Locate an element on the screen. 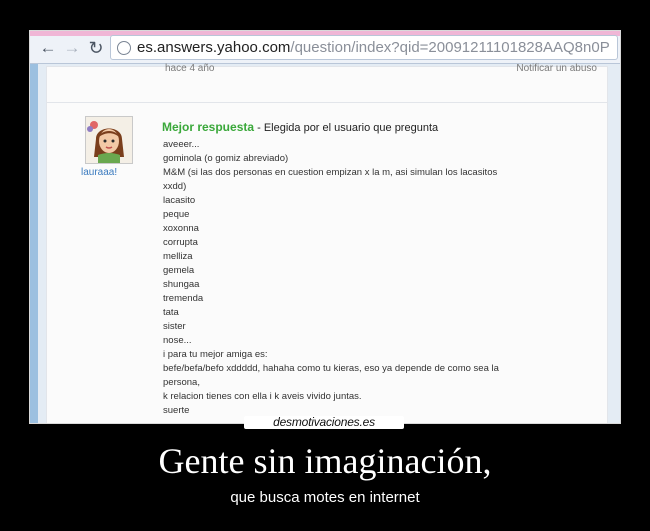  report-abuse-link: Notificar un abuso is located at coordinates (556, 68).